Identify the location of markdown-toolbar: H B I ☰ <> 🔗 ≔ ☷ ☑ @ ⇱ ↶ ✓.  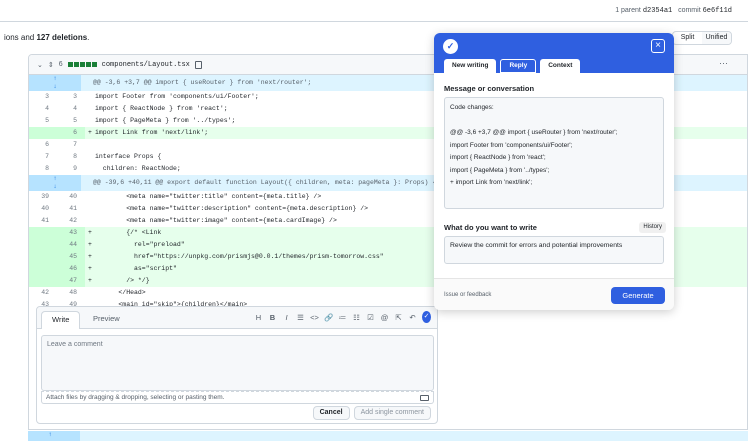
(342, 317).